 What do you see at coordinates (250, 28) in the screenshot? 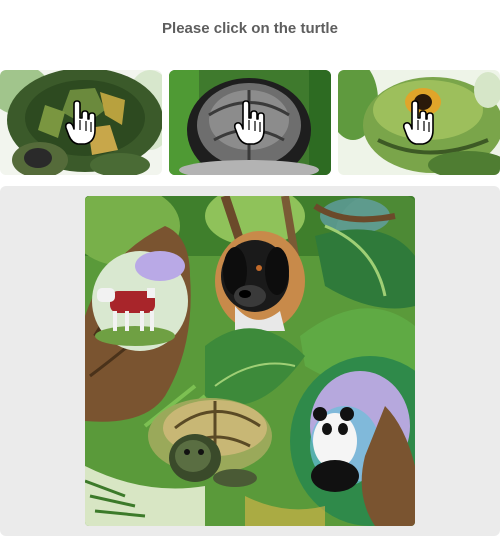
I see `prompt-text: Please click on the turtle` at bounding box center [250, 28].